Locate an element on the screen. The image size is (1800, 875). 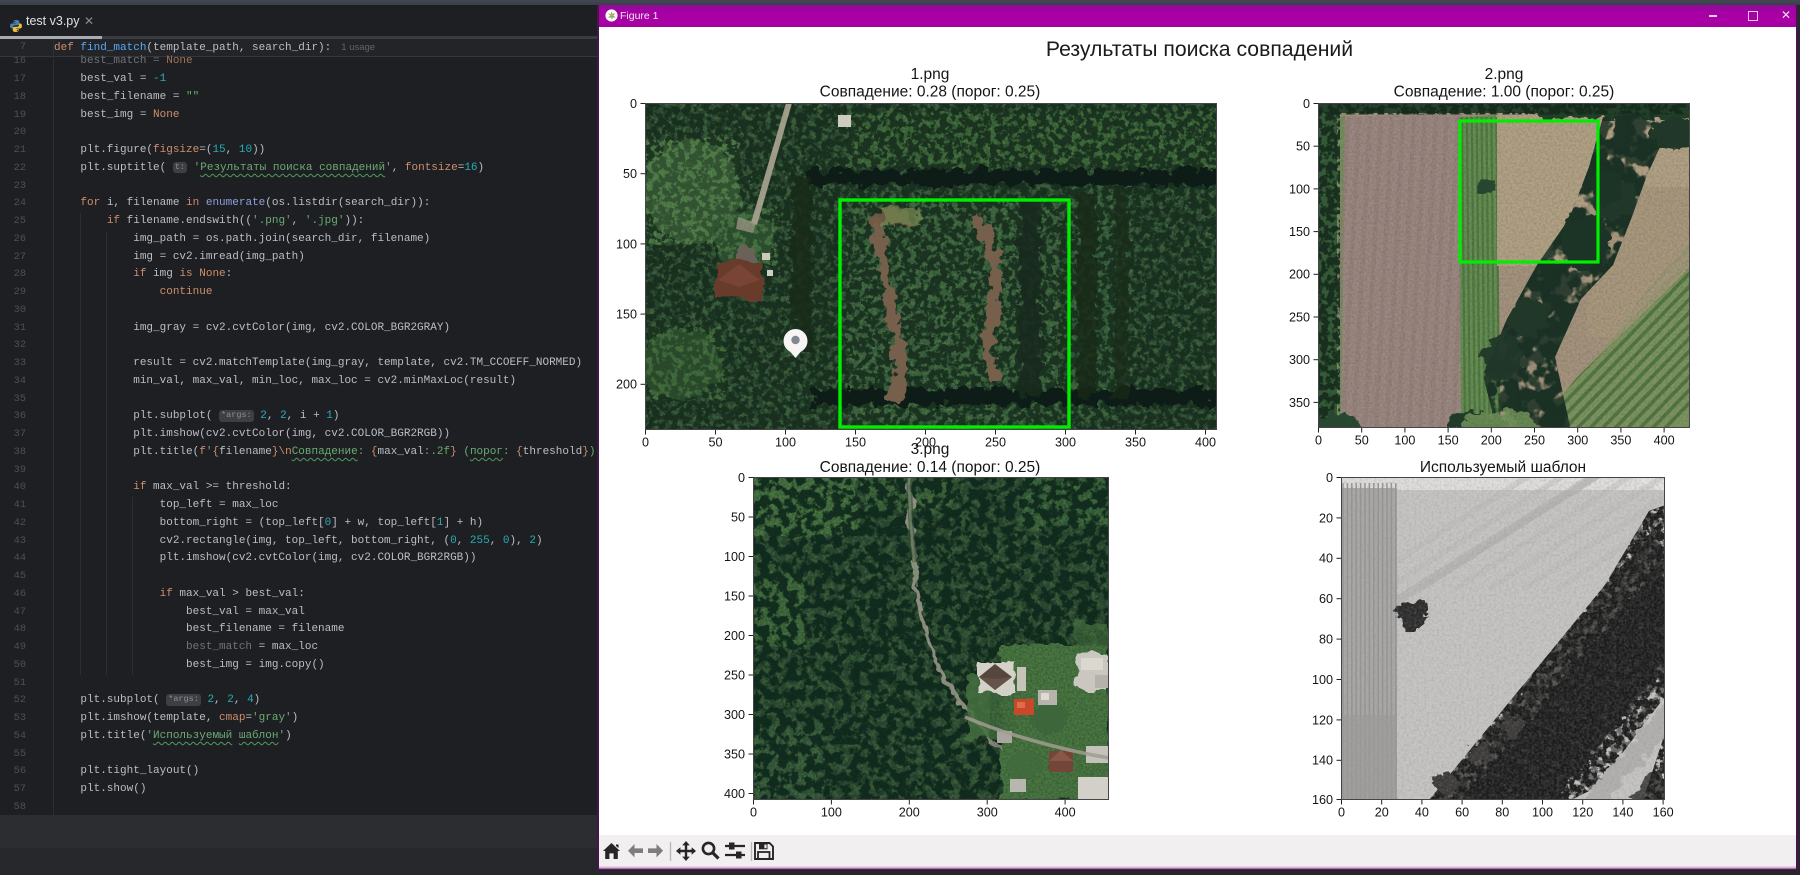
svg-text: 1.png is located at coordinates (930, 74).